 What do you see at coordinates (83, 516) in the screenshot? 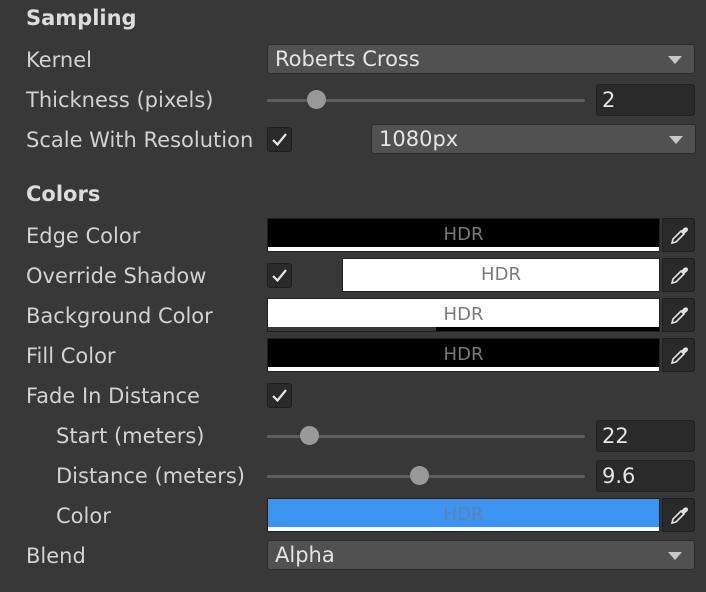
I see `fade-color-label: Color` at bounding box center [83, 516].